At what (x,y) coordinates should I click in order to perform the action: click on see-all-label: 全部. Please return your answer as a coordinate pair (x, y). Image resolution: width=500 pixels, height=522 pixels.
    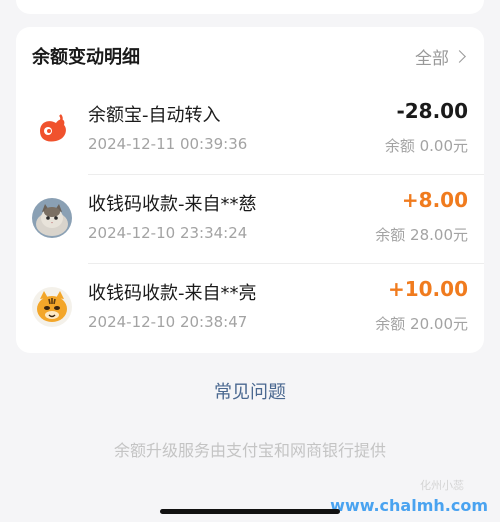
    Looking at the image, I should click on (432, 58).